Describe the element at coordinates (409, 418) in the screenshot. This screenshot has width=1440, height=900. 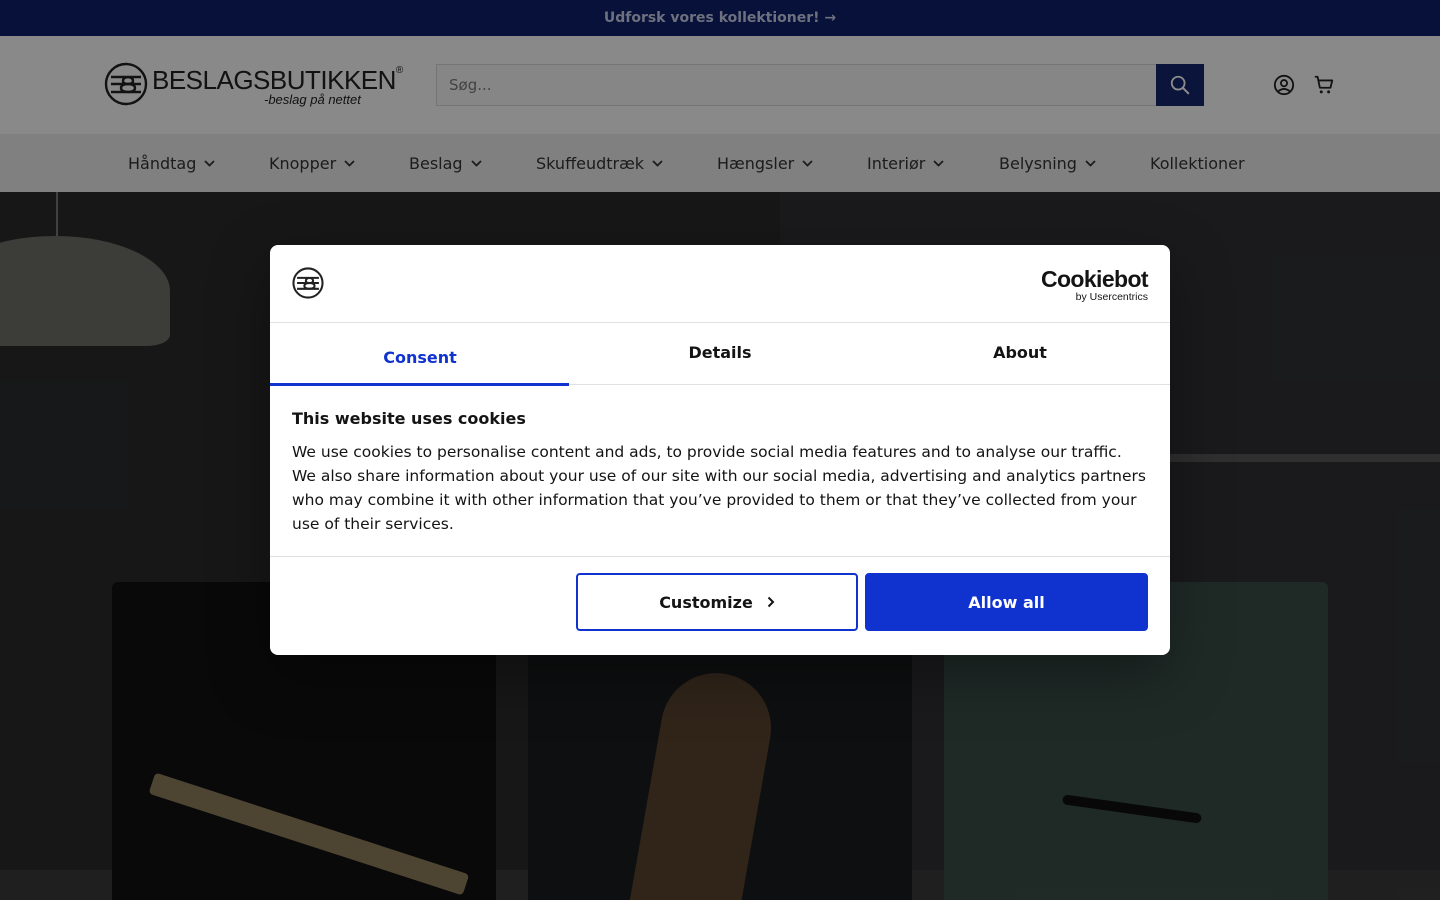
I see `dialog-title: This website uses cookies` at that location.